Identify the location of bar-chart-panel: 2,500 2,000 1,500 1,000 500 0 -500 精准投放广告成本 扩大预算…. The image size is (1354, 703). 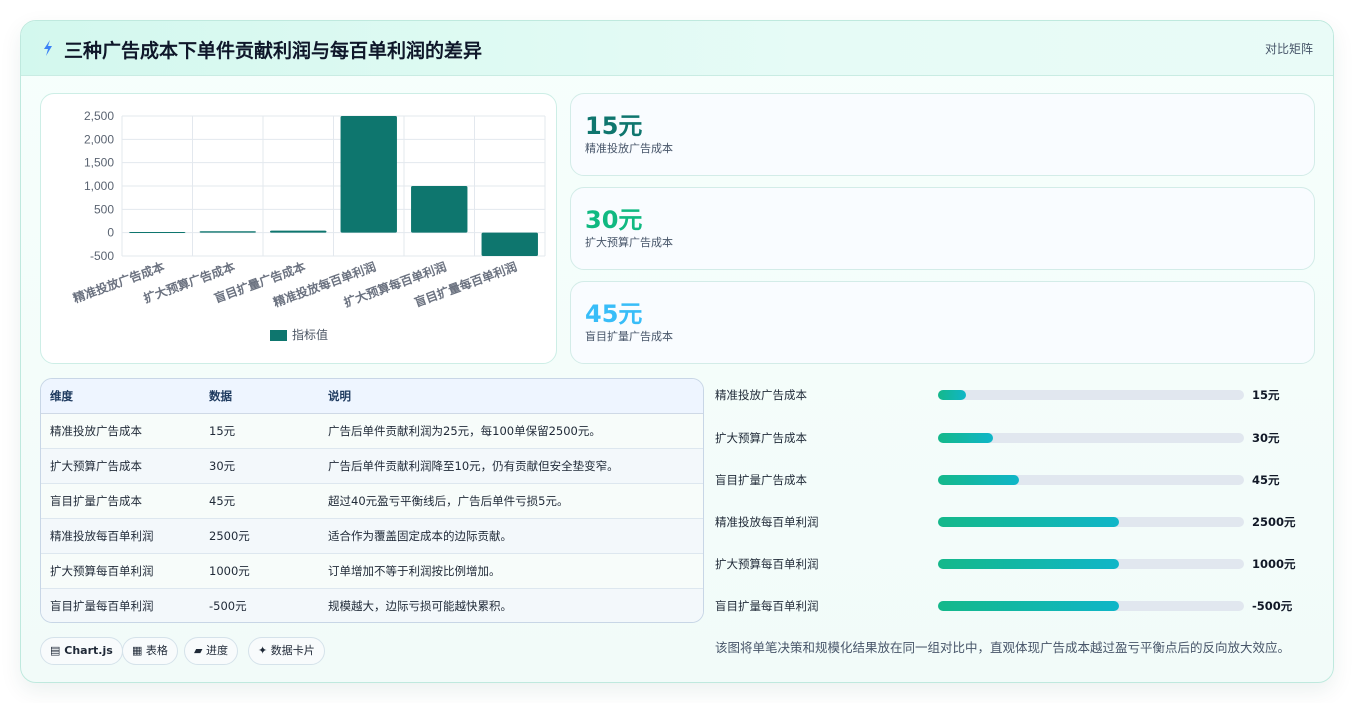
(298, 228).